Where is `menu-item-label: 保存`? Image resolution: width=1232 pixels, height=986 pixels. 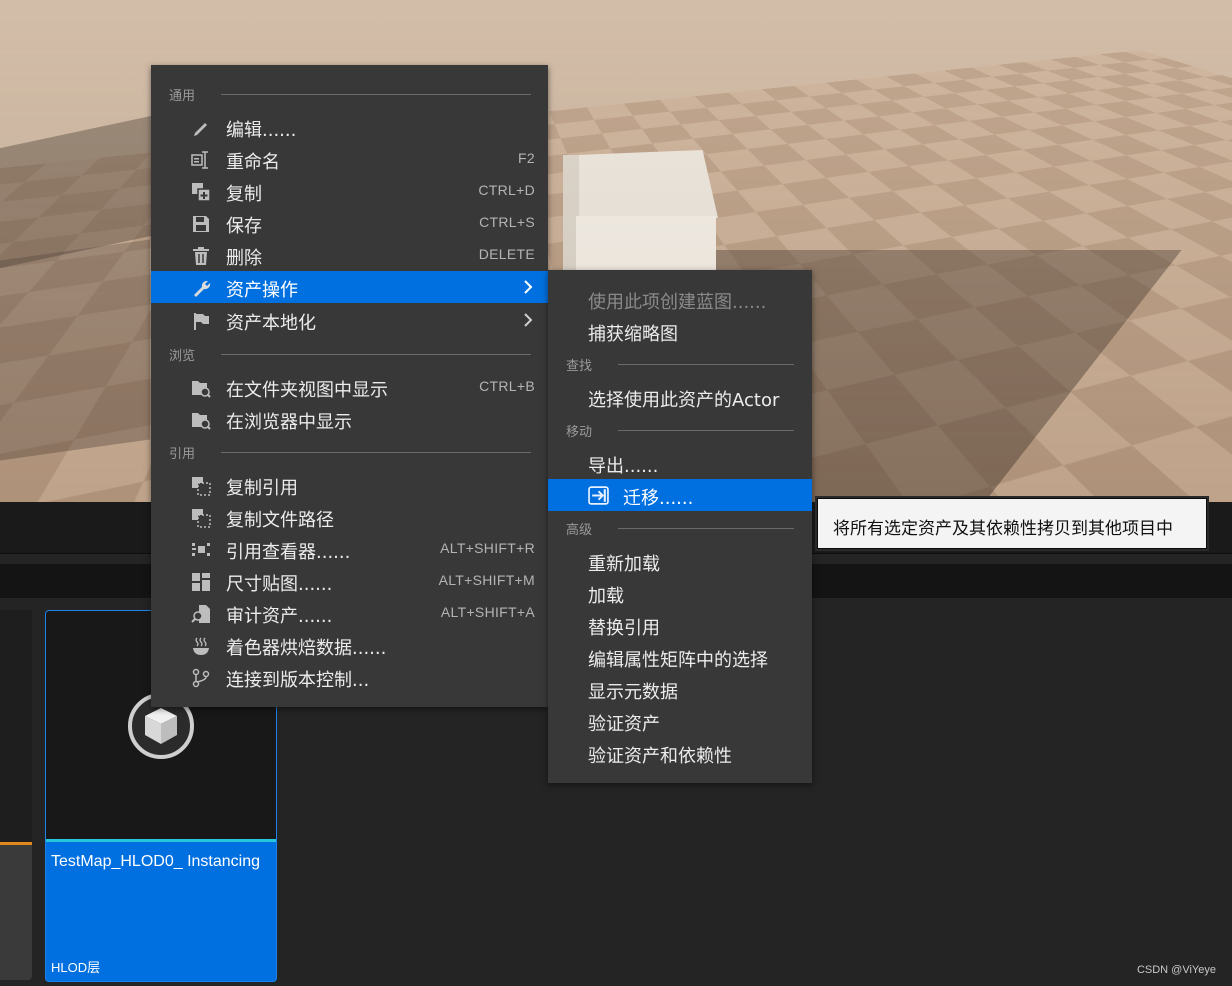 menu-item-label: 保存 is located at coordinates (244, 226).